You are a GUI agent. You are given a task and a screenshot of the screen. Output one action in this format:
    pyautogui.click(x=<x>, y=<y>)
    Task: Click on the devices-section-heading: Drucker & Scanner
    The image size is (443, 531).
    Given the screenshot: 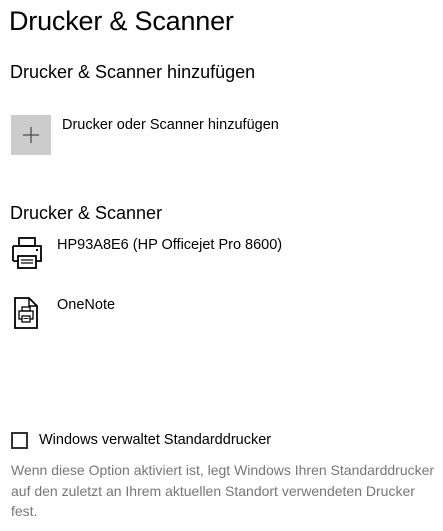 What is the action you would take?
    pyautogui.click(x=86, y=213)
    